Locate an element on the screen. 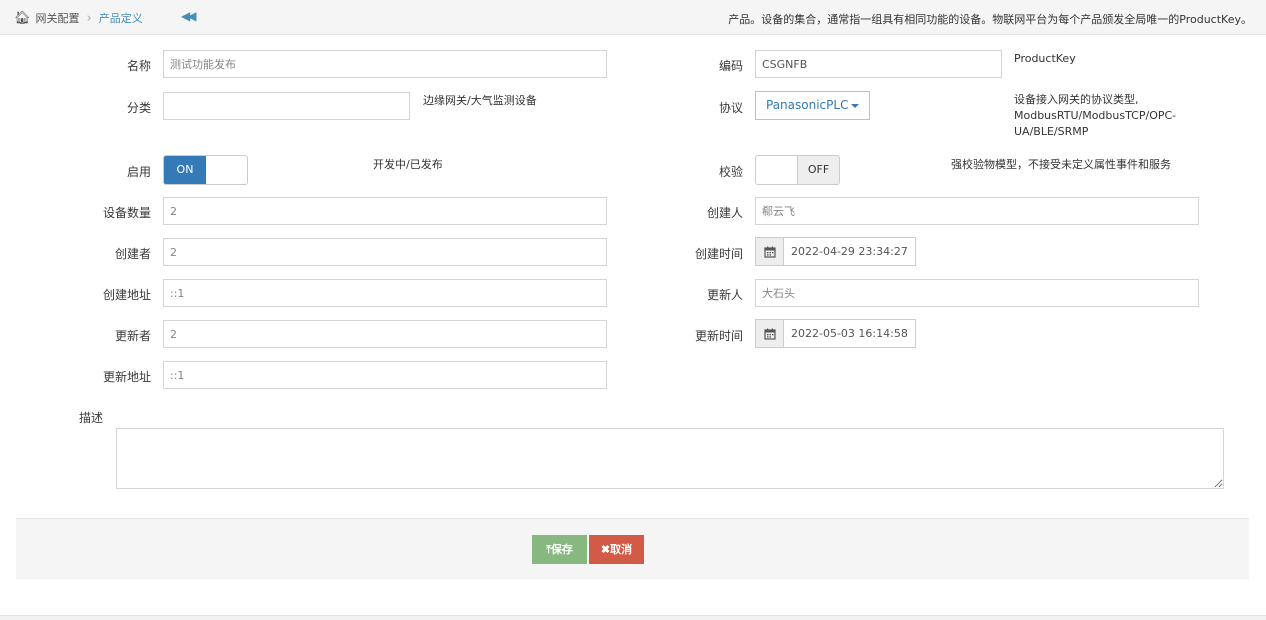 This screenshot has width=1266, height=620. protocol-hint-line: ModbusRTU/ModbusTCP/OPC- is located at coordinates (1095, 115).